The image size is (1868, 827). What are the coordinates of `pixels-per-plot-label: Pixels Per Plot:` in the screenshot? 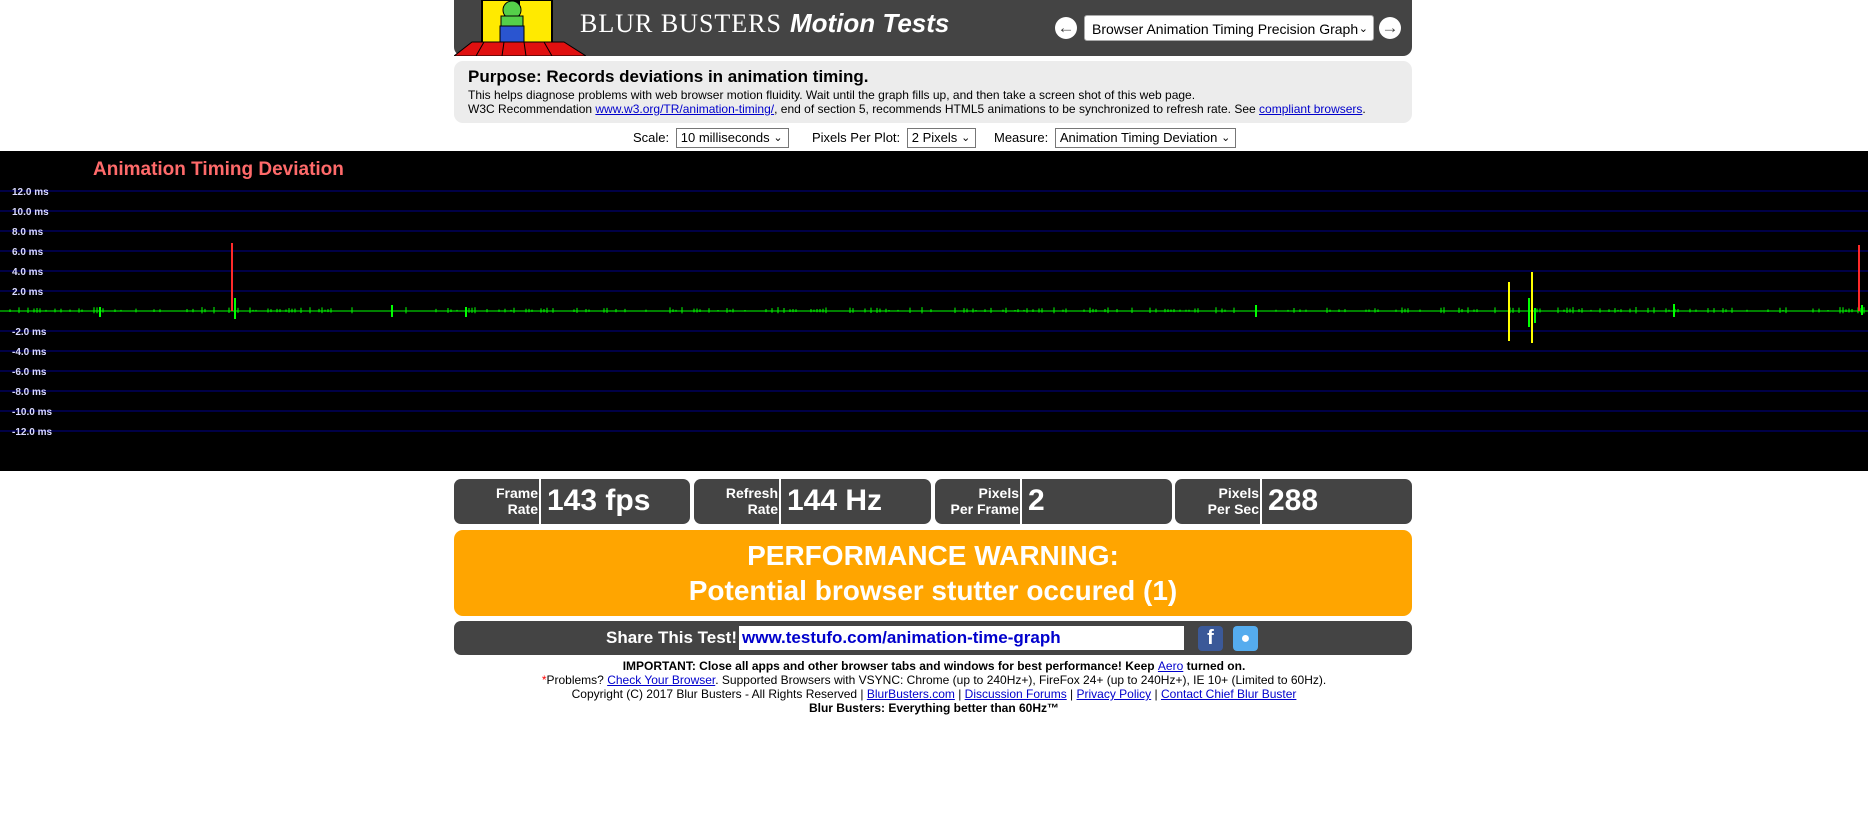 It's located at (856, 137).